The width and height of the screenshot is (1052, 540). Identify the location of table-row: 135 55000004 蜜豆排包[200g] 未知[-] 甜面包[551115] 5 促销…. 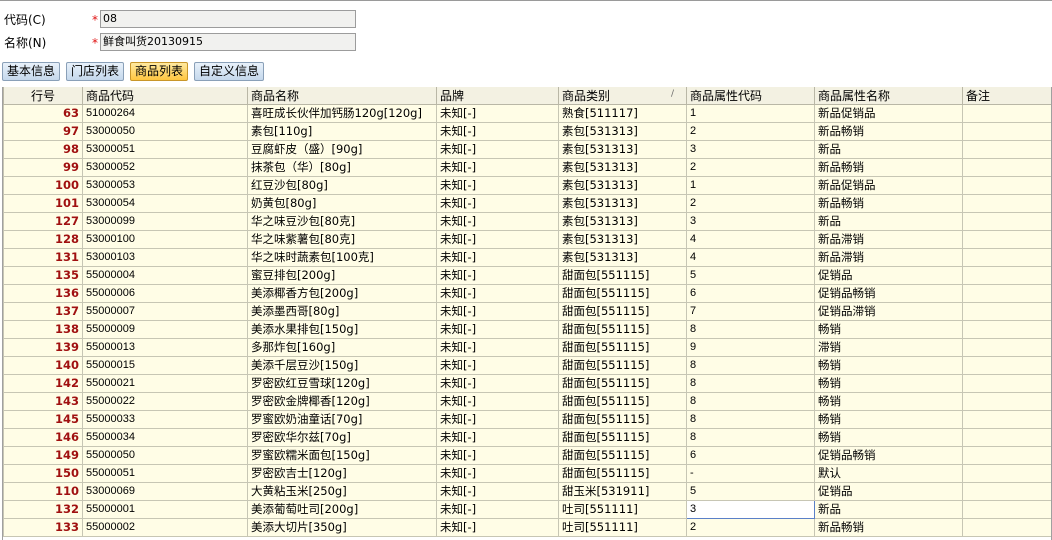
(527, 275).